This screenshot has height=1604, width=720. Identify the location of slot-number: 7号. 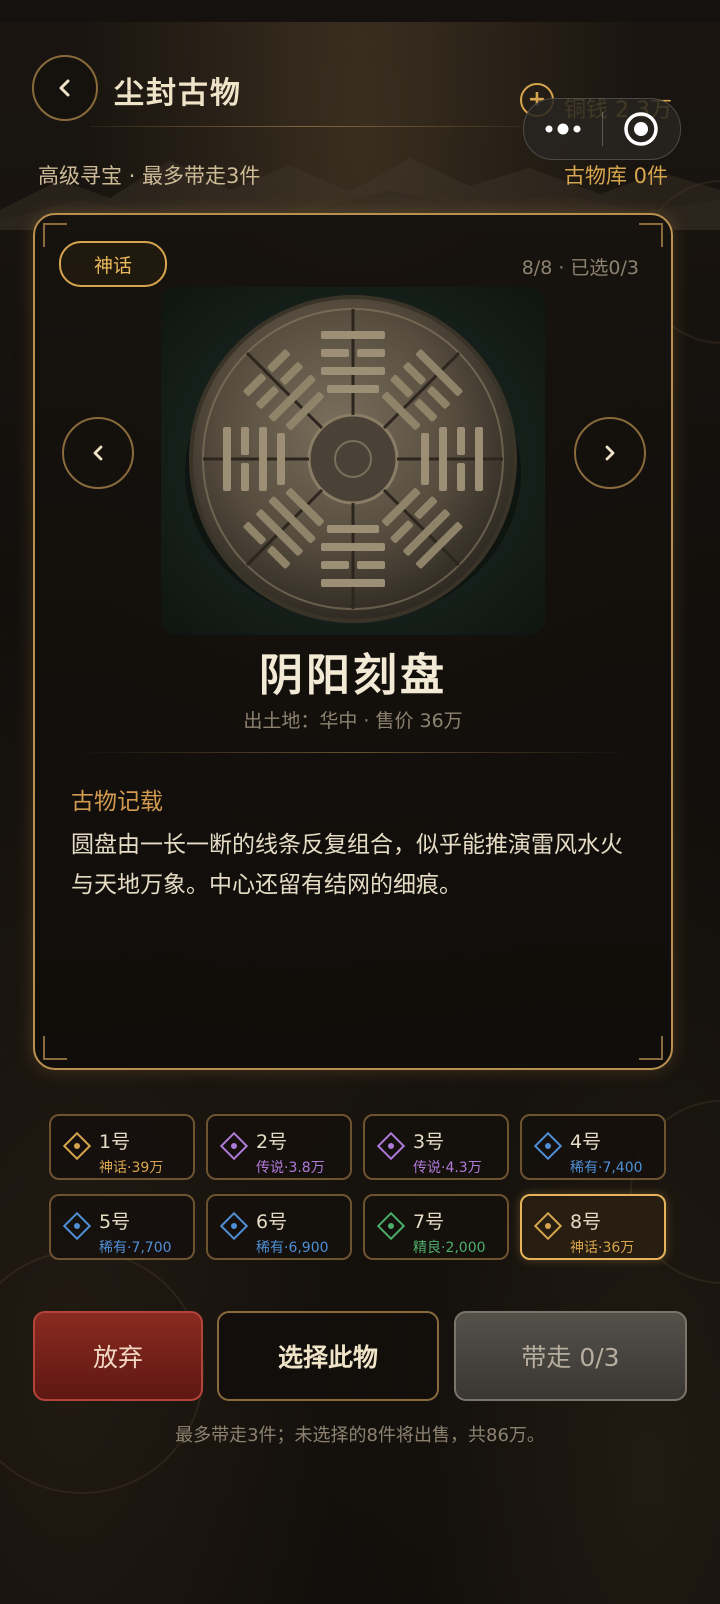
(429, 1222).